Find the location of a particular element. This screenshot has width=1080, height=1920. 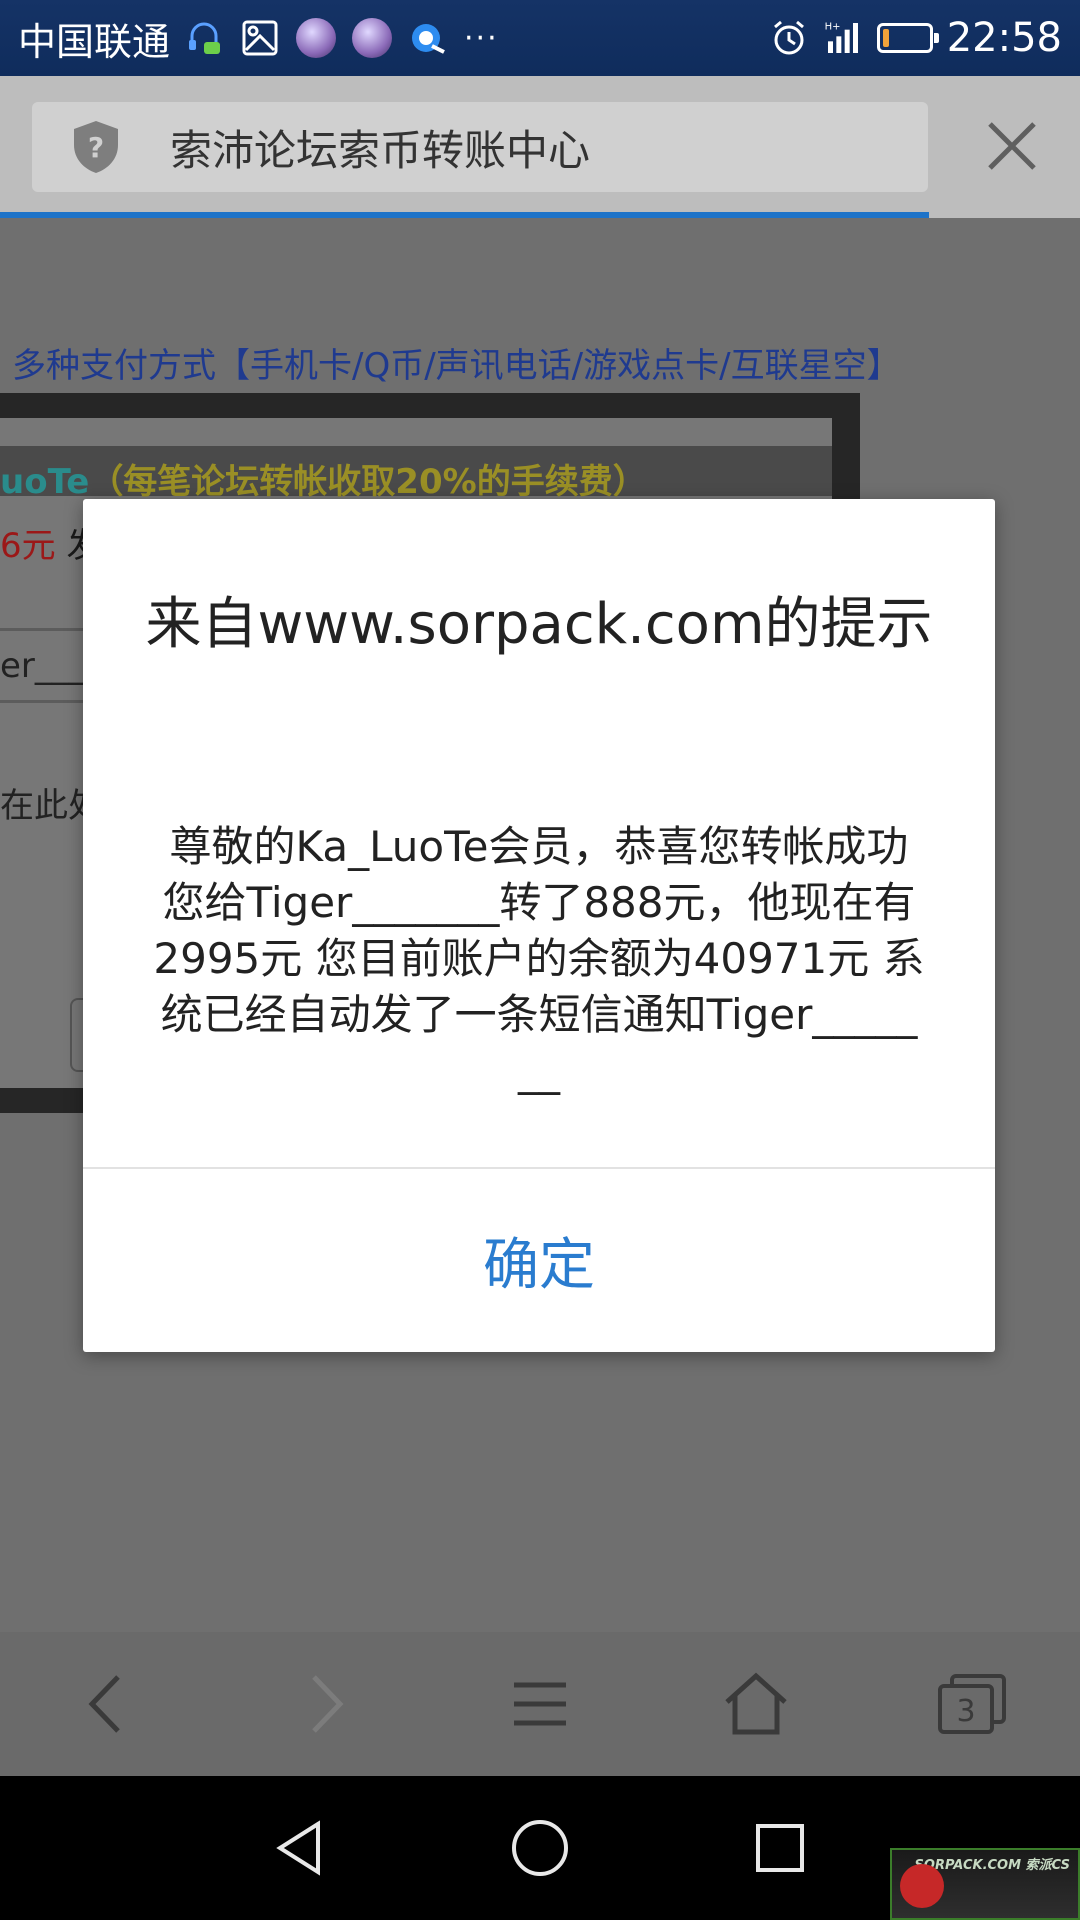

more-notifications-icon: ··· is located at coordinates (481, 38).